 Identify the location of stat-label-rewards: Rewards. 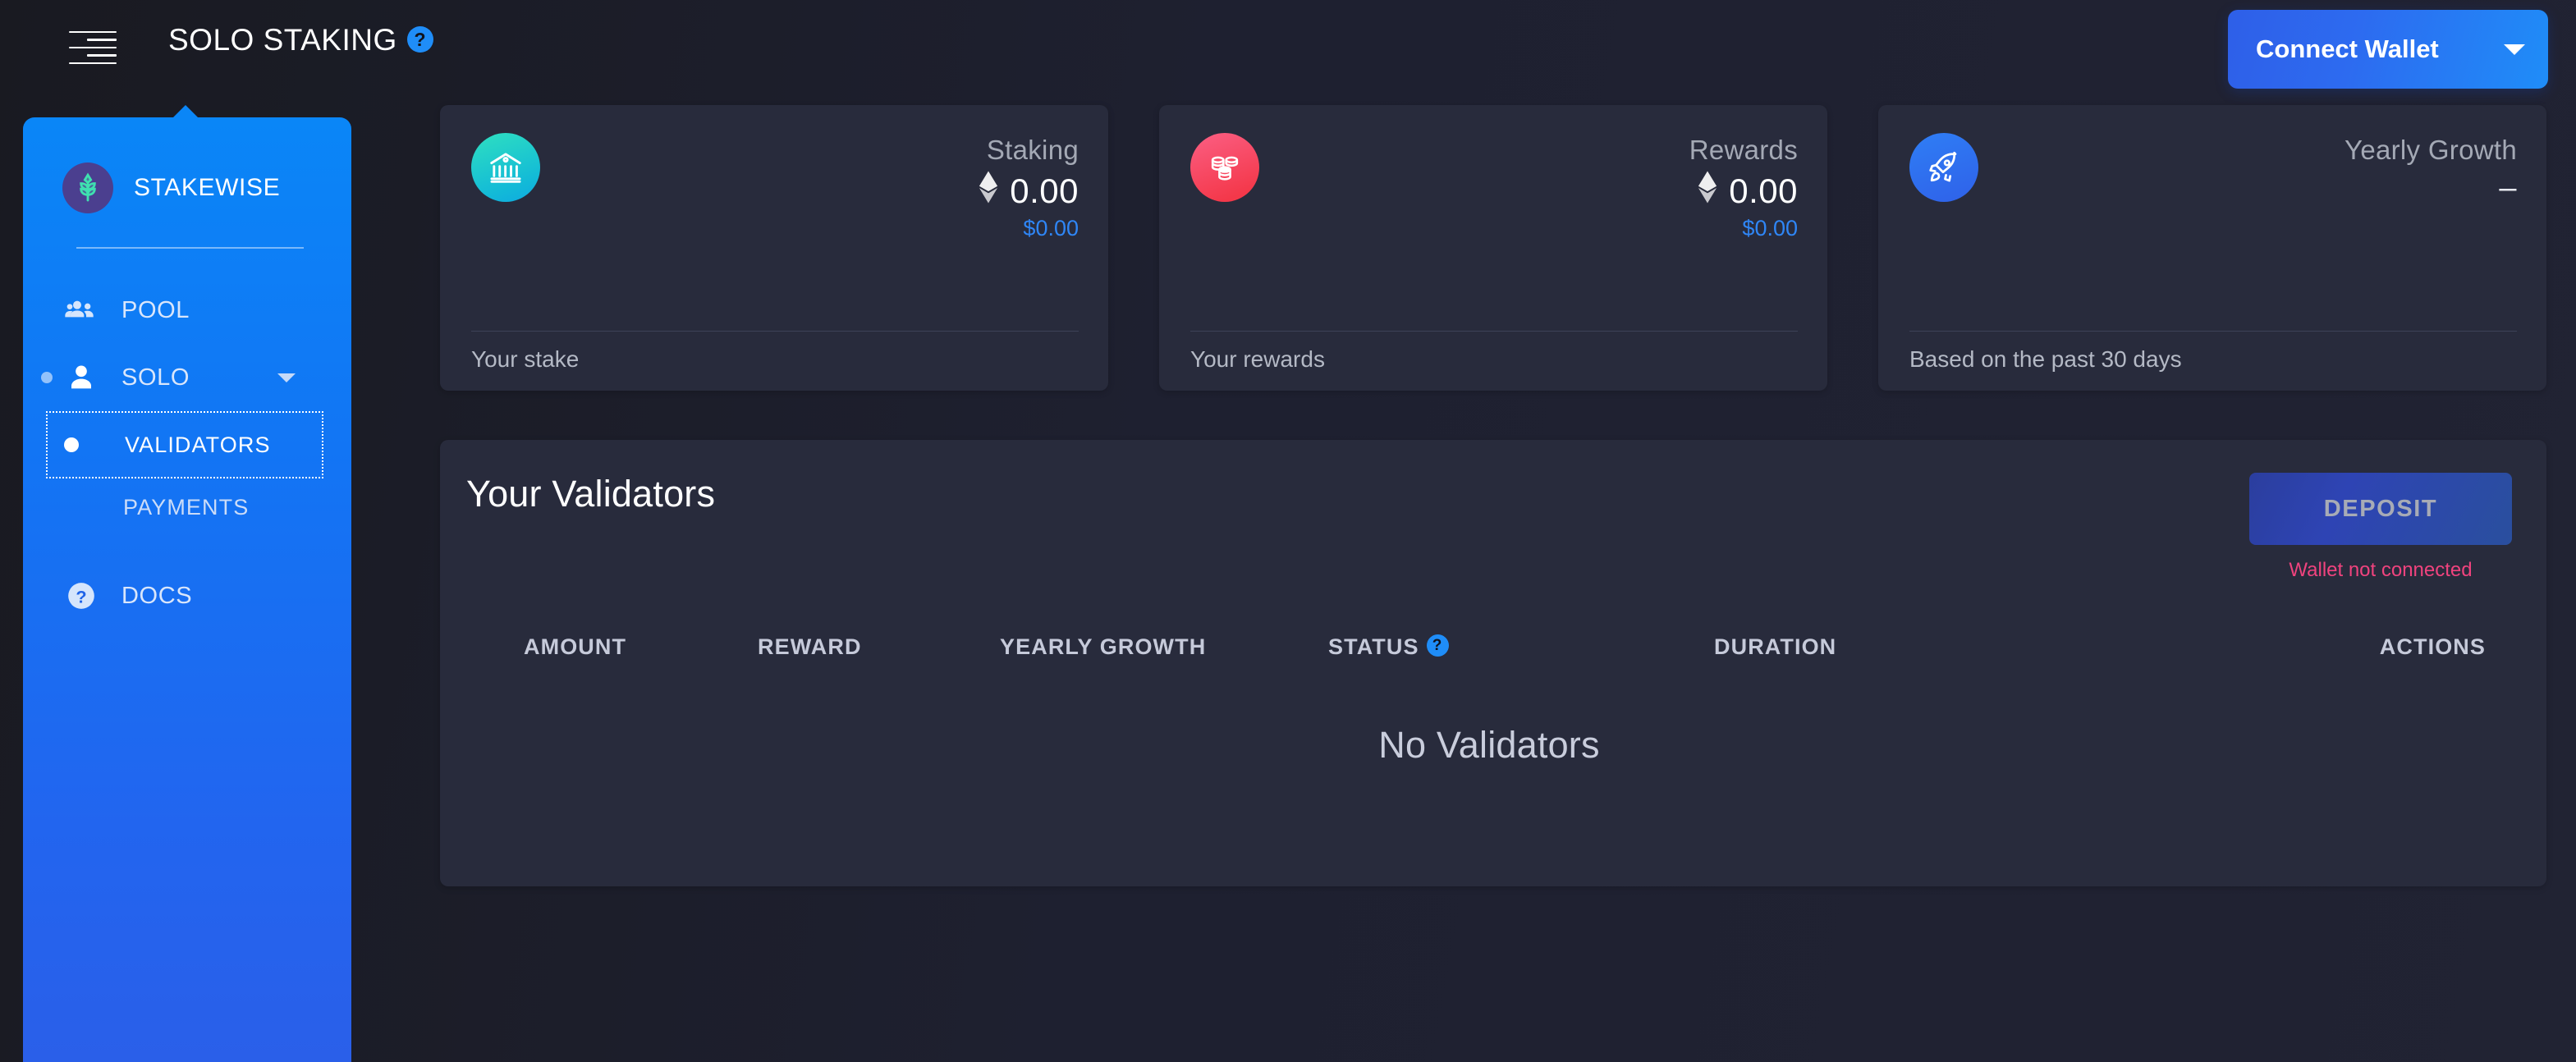
(1743, 150).